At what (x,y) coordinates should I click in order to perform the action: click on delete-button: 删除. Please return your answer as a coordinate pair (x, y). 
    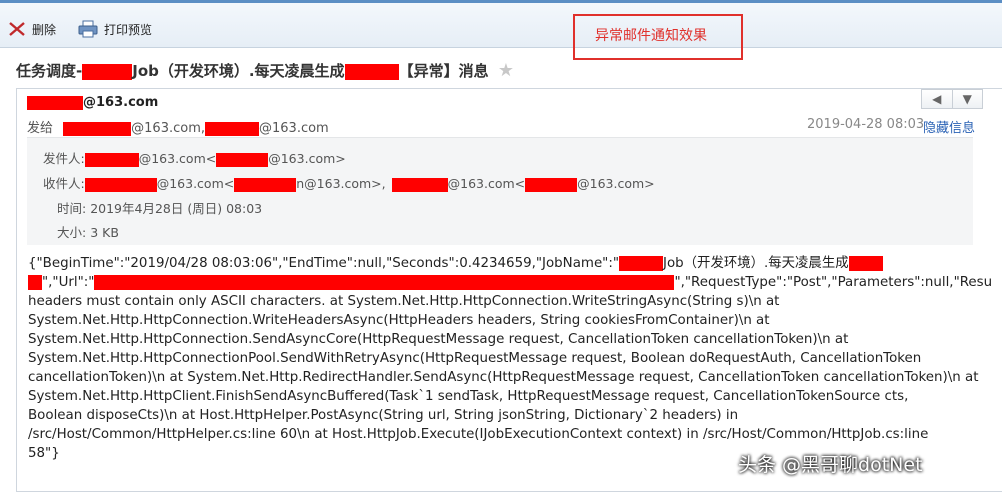
    Looking at the image, I should click on (32, 29).